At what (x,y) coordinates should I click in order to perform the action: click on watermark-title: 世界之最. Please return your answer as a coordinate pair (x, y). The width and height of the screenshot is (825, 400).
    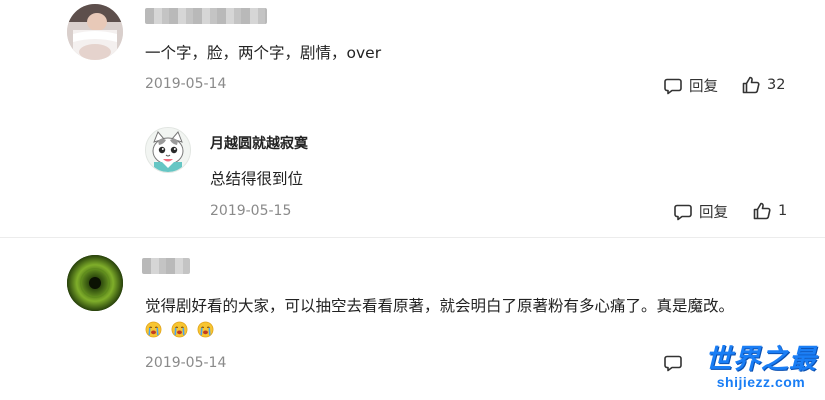
    Looking at the image, I should click on (761, 359).